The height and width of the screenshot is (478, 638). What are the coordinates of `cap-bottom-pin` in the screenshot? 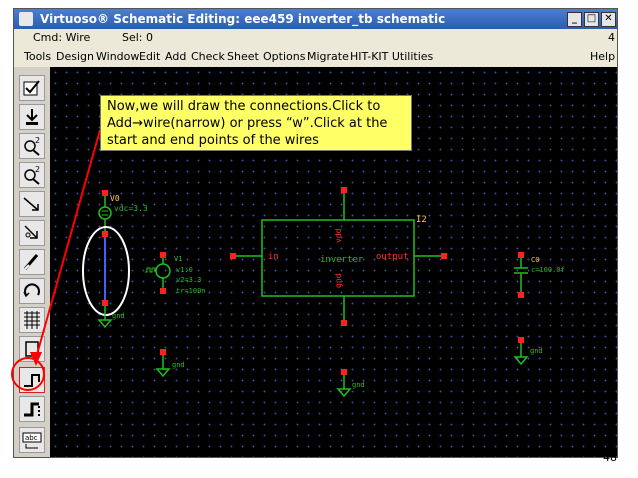 It's located at (521, 295).